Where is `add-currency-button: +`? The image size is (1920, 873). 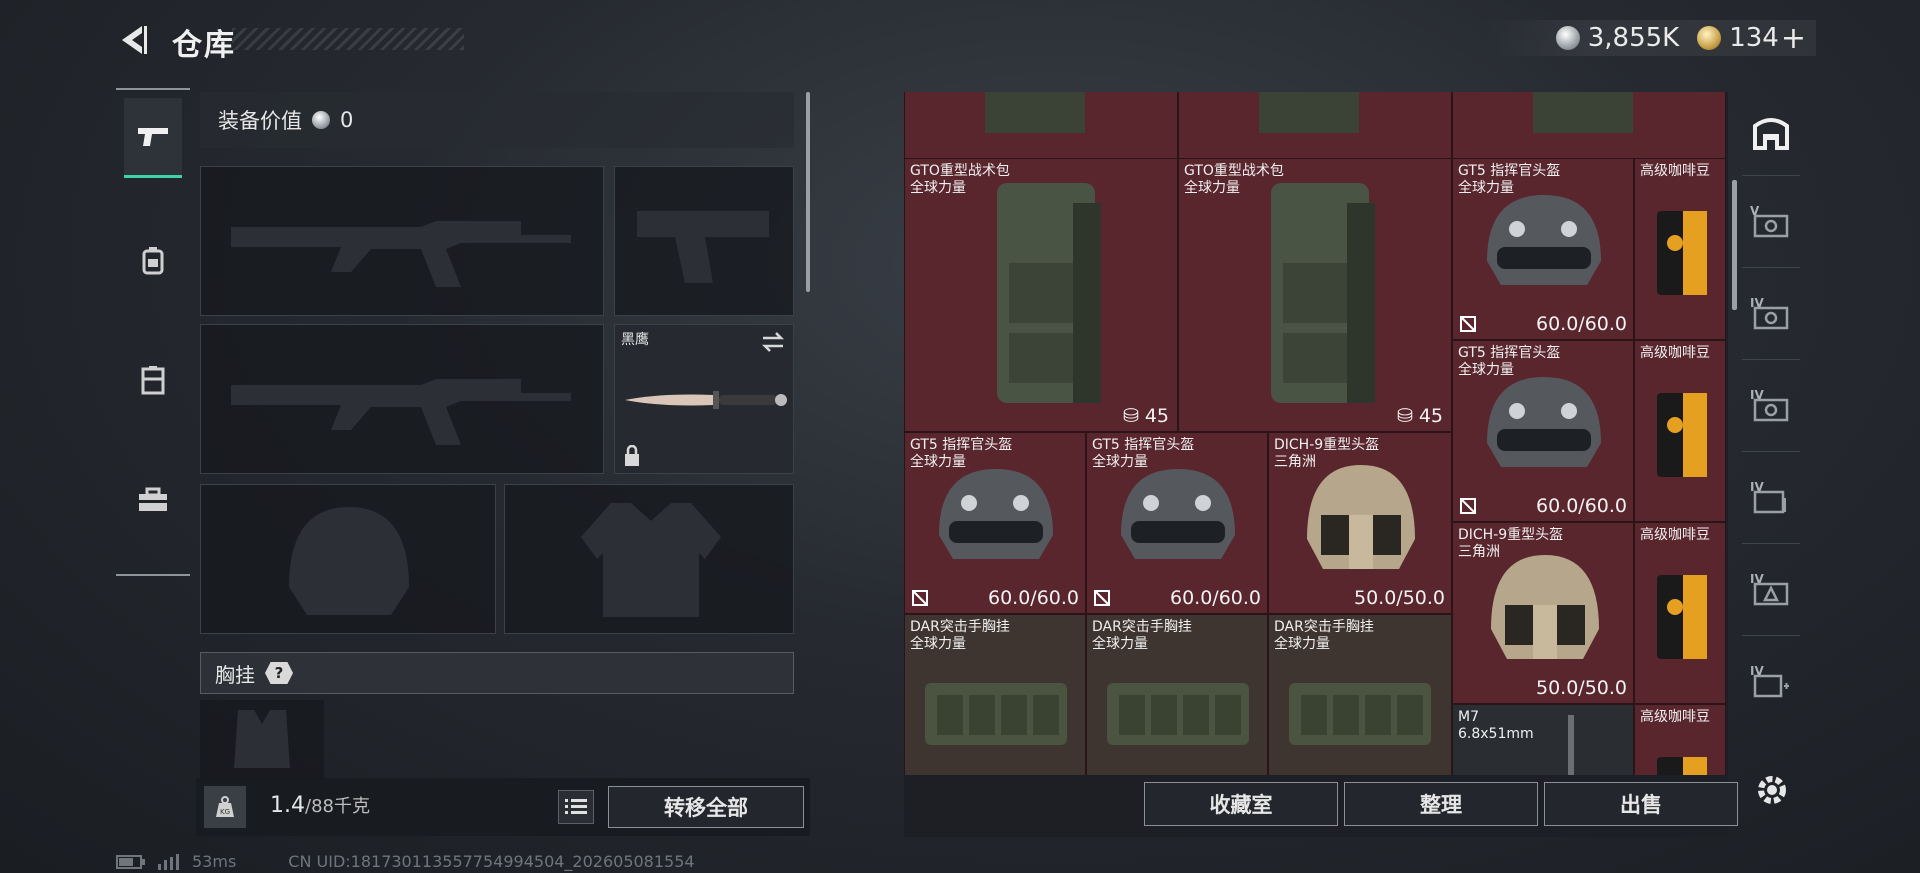 add-currency-button: + is located at coordinates (1793, 38).